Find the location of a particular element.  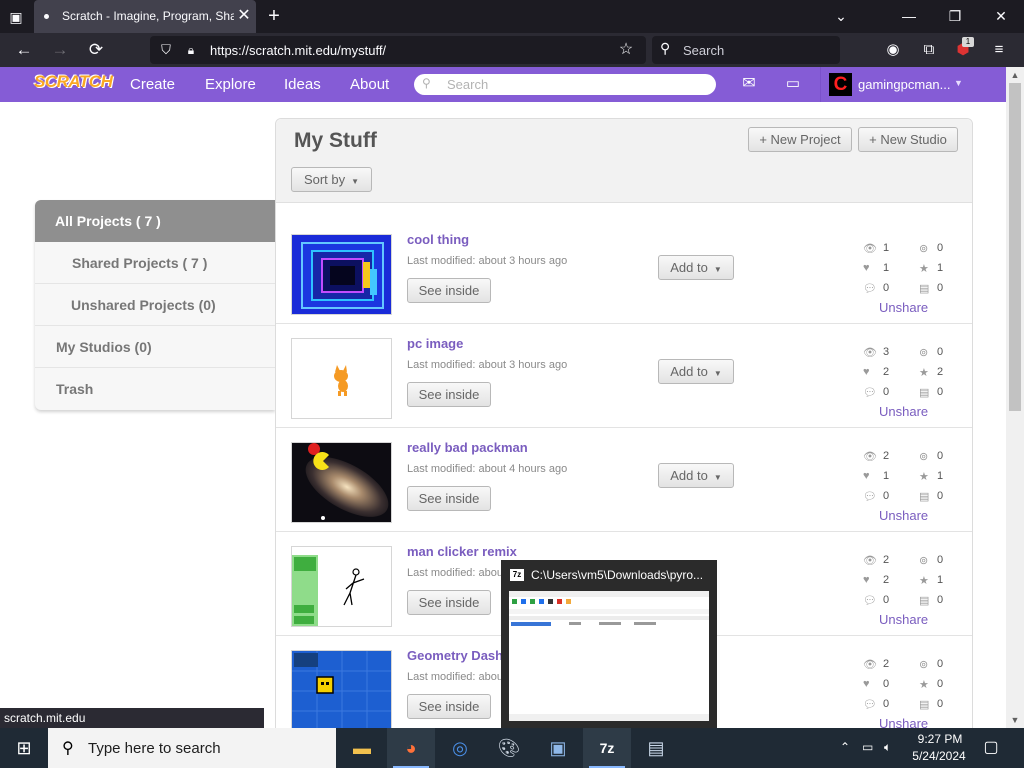

project-title: pc image is located at coordinates (435, 343).